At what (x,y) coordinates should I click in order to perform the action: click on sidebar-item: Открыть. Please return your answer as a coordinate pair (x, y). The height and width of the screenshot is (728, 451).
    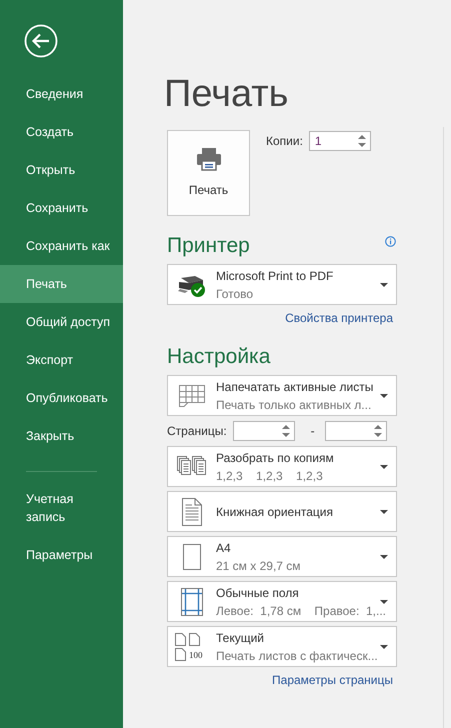
    Looking at the image, I should click on (61, 170).